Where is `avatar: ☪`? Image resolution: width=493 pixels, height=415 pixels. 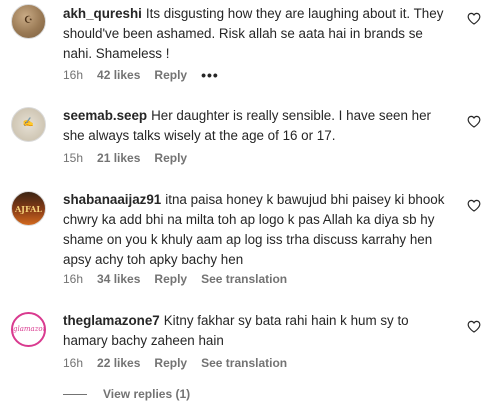
avatar: ☪ is located at coordinates (28, 21).